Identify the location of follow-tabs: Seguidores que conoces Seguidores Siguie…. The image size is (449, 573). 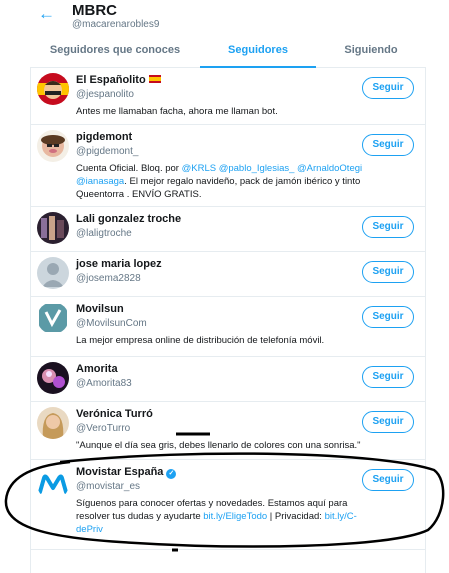
(228, 52).